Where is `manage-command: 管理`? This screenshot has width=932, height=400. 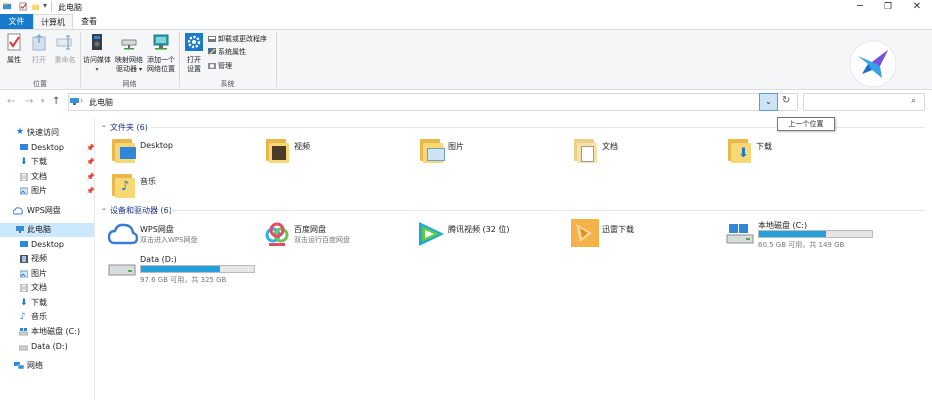
manage-command: 管理 is located at coordinates (220, 66).